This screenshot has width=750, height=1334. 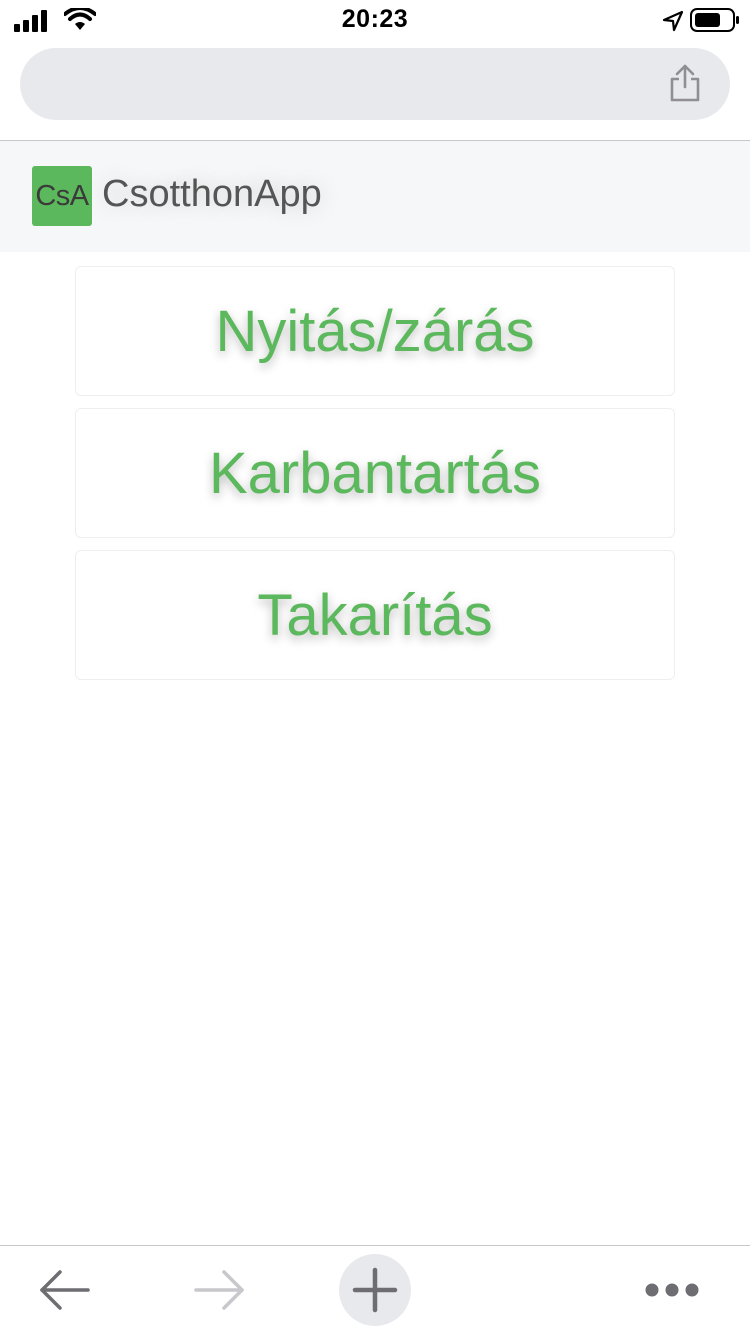 What do you see at coordinates (673, 21) in the screenshot?
I see `location-arrow-icon` at bounding box center [673, 21].